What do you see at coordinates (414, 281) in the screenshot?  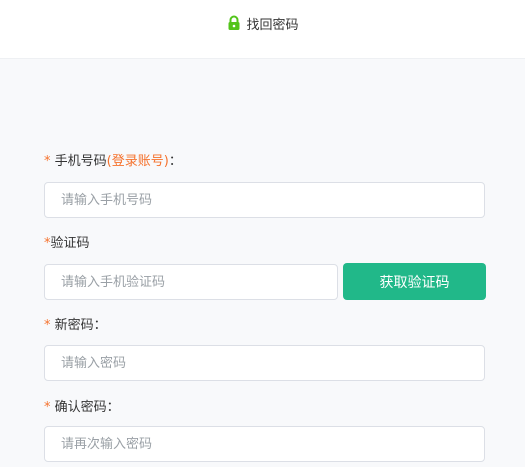 I see `get-code-button: 获取验证码` at bounding box center [414, 281].